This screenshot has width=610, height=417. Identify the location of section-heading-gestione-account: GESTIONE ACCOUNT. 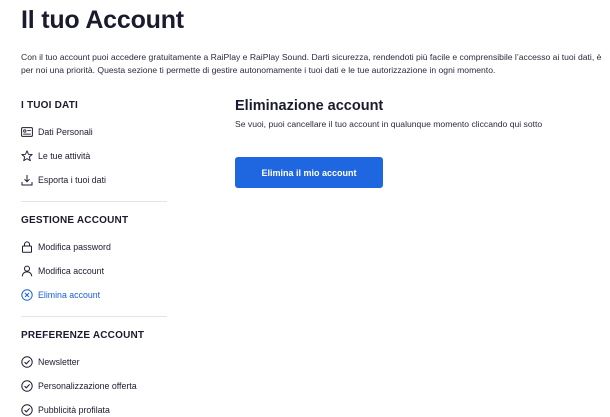
(75, 220).